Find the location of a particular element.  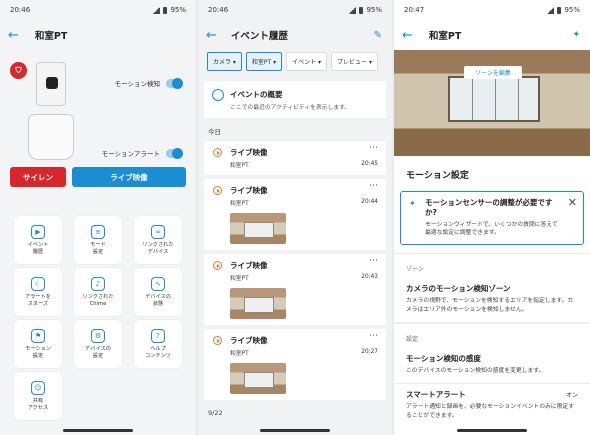

tile-label: デバイスの 状態 is located at coordinates (158, 300).